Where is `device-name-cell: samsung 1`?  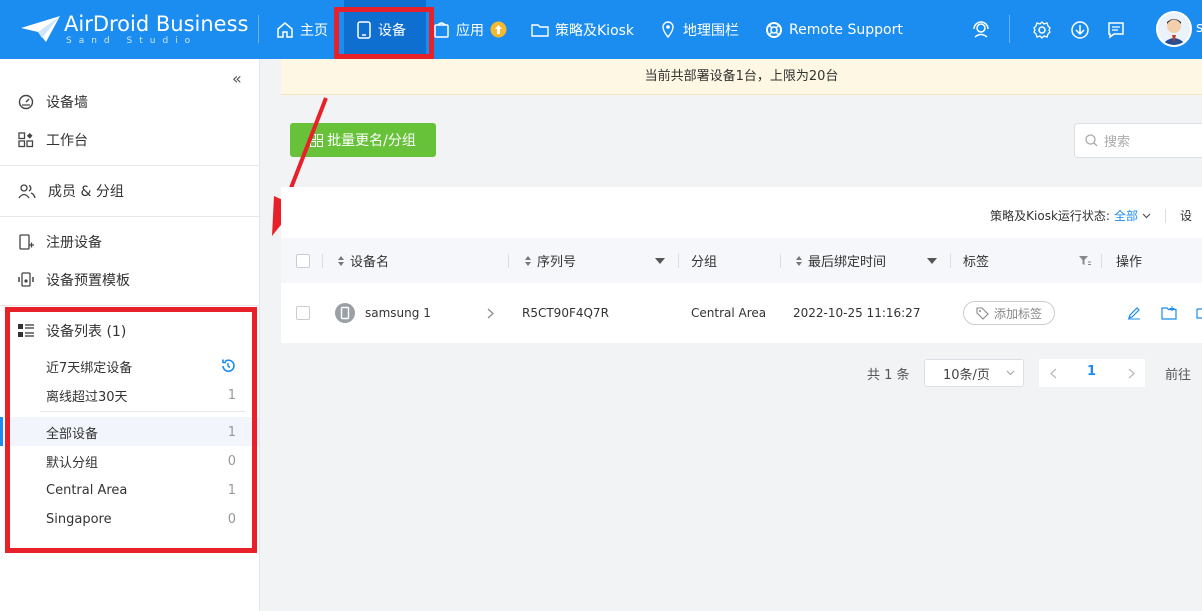
device-name-cell: samsung 1 is located at coordinates (383, 313).